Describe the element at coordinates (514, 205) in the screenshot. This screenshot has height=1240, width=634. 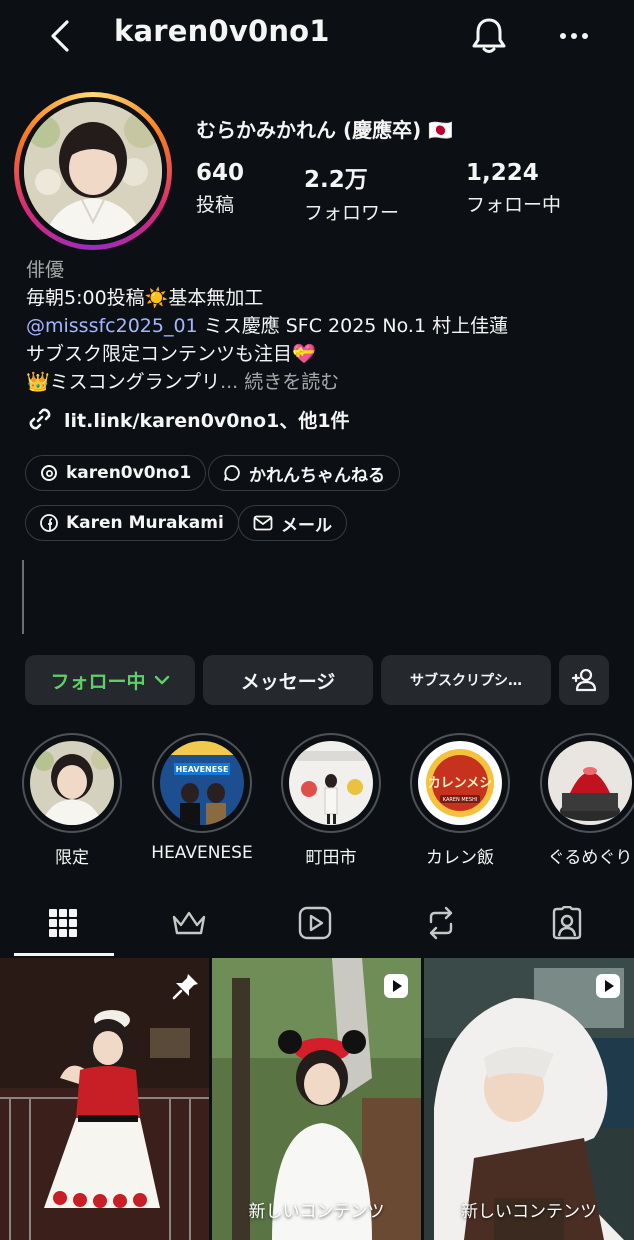
I see `stat-following-label: フォロー中` at that location.